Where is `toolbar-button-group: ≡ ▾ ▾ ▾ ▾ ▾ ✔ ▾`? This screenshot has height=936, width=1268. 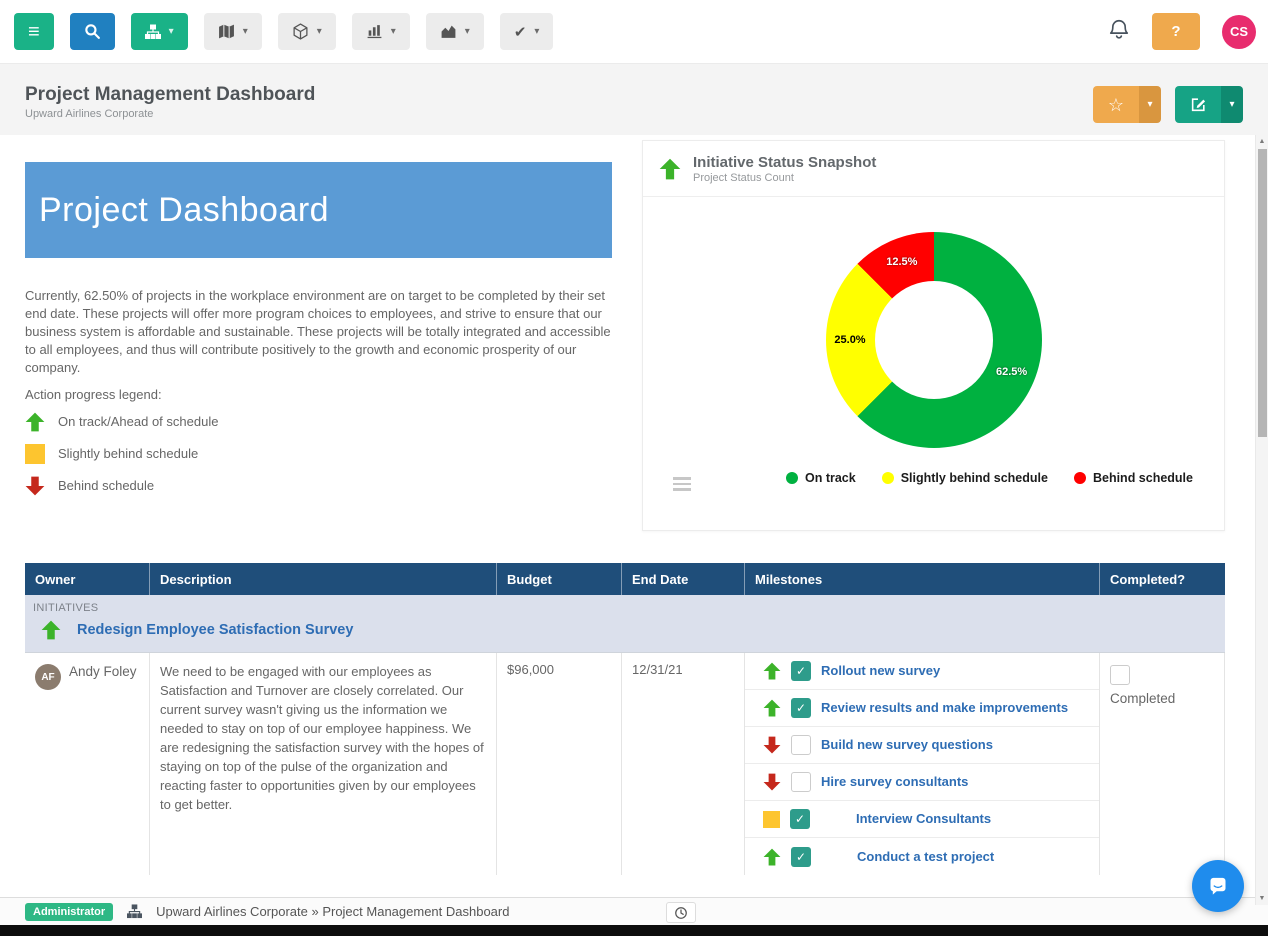 toolbar-button-group: ≡ ▾ ▾ ▾ ▾ ▾ ✔ ▾ is located at coordinates (277, 31).